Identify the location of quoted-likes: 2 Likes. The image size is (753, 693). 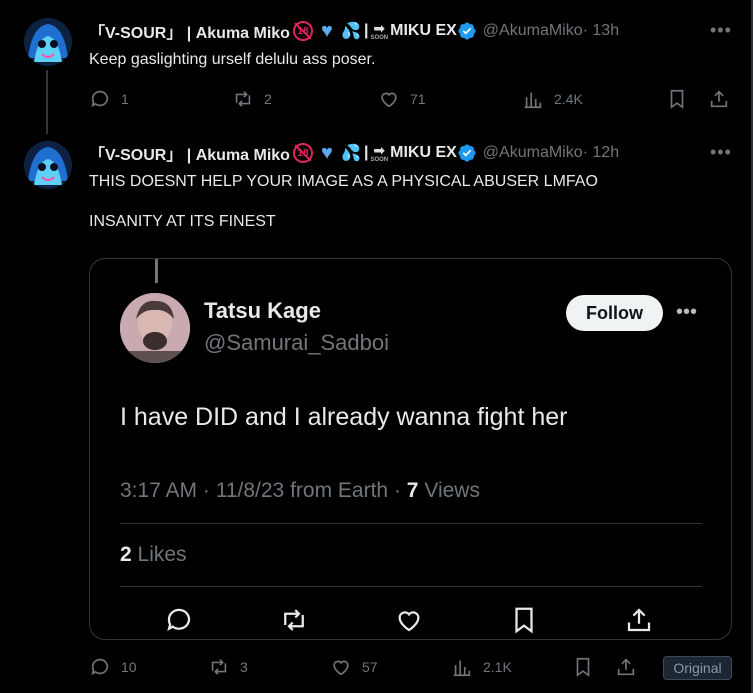
(153, 555).